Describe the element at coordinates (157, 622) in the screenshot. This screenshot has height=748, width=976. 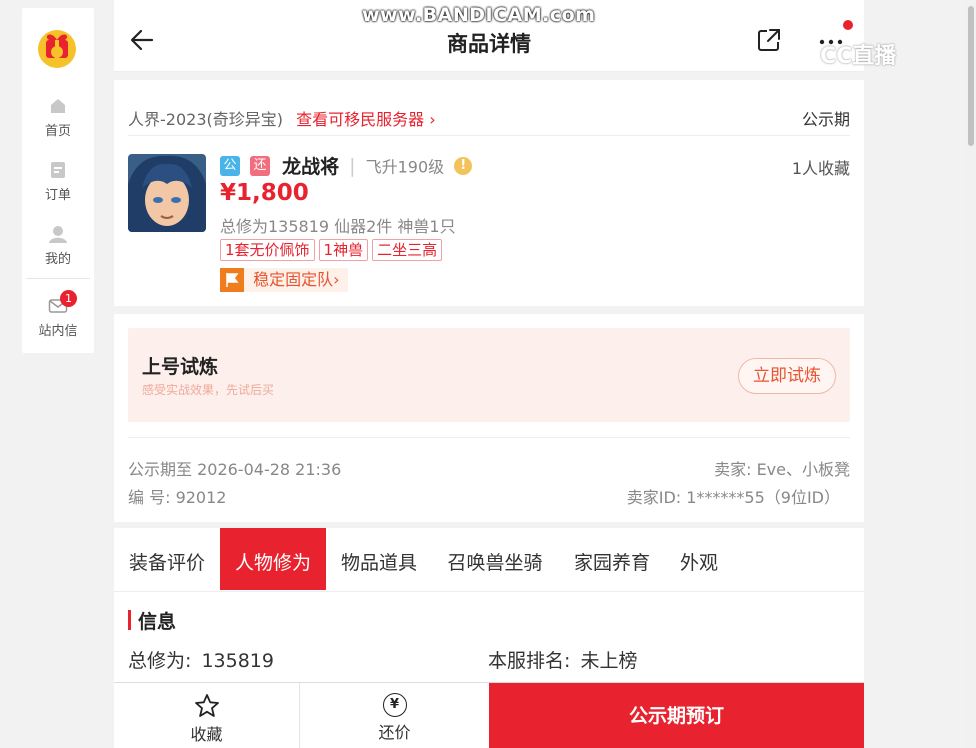
I see `section-title: 信息` at that location.